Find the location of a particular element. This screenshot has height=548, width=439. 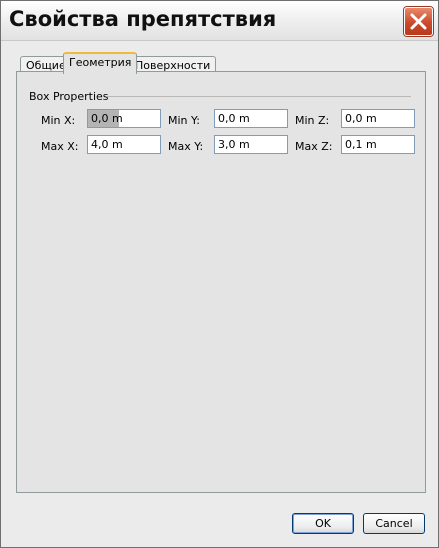

max-z-field is located at coordinates (378, 144).